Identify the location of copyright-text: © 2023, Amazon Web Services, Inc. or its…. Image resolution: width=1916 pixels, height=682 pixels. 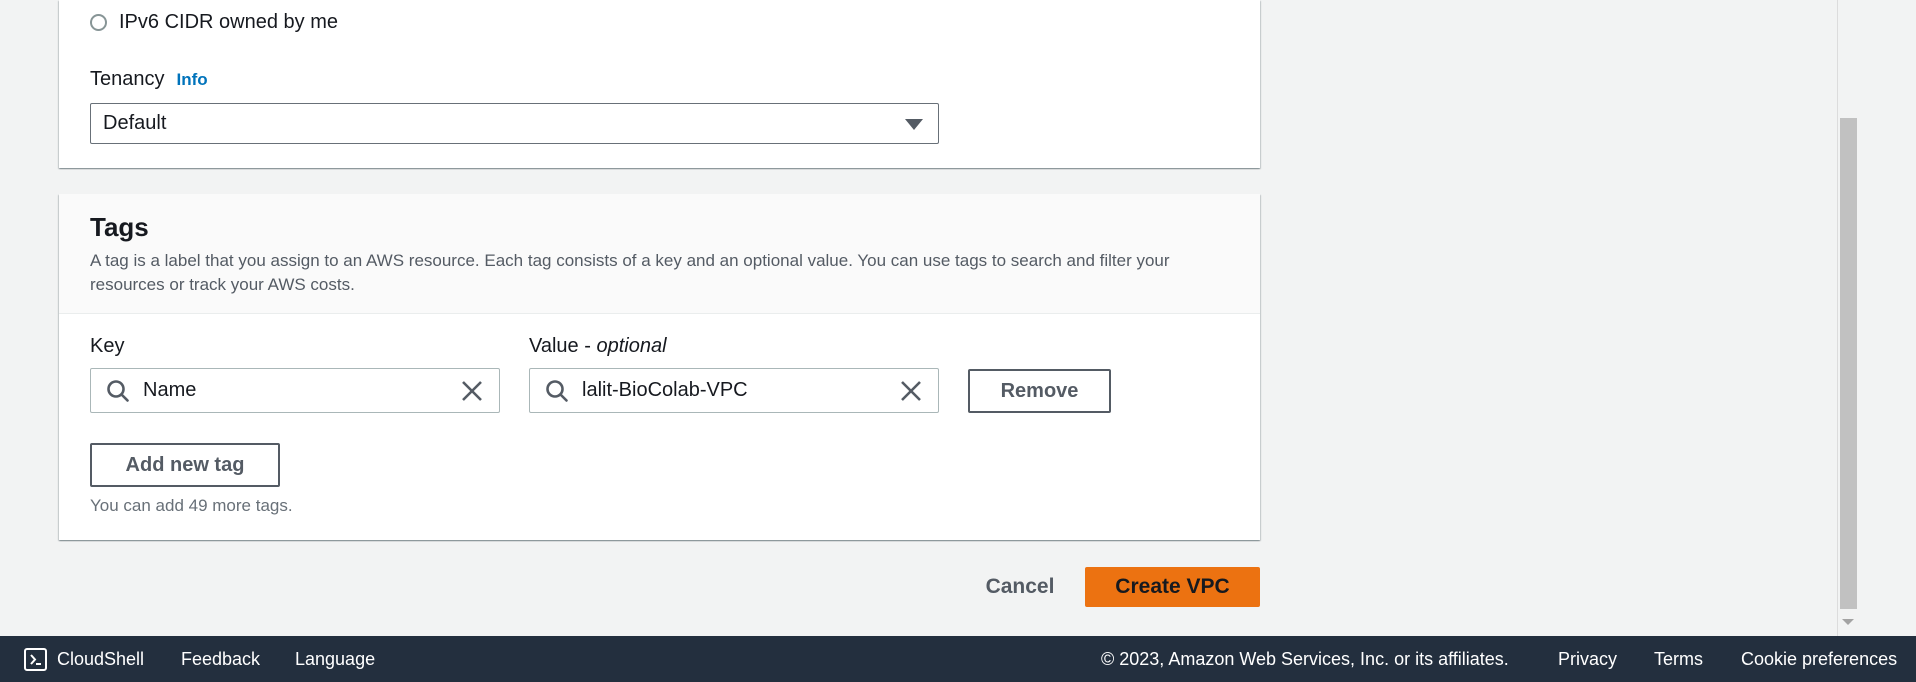
(1305, 658).